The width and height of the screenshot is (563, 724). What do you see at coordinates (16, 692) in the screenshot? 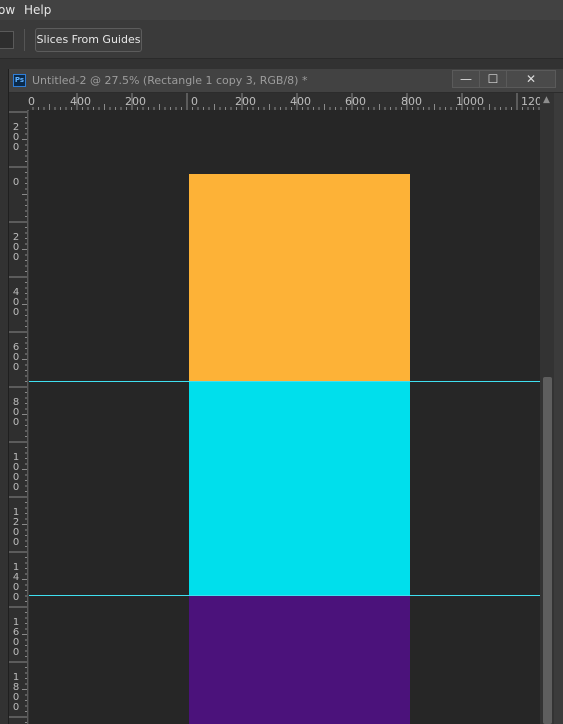
I see `ruler-left-label: 1 8 0 0` at bounding box center [16, 692].